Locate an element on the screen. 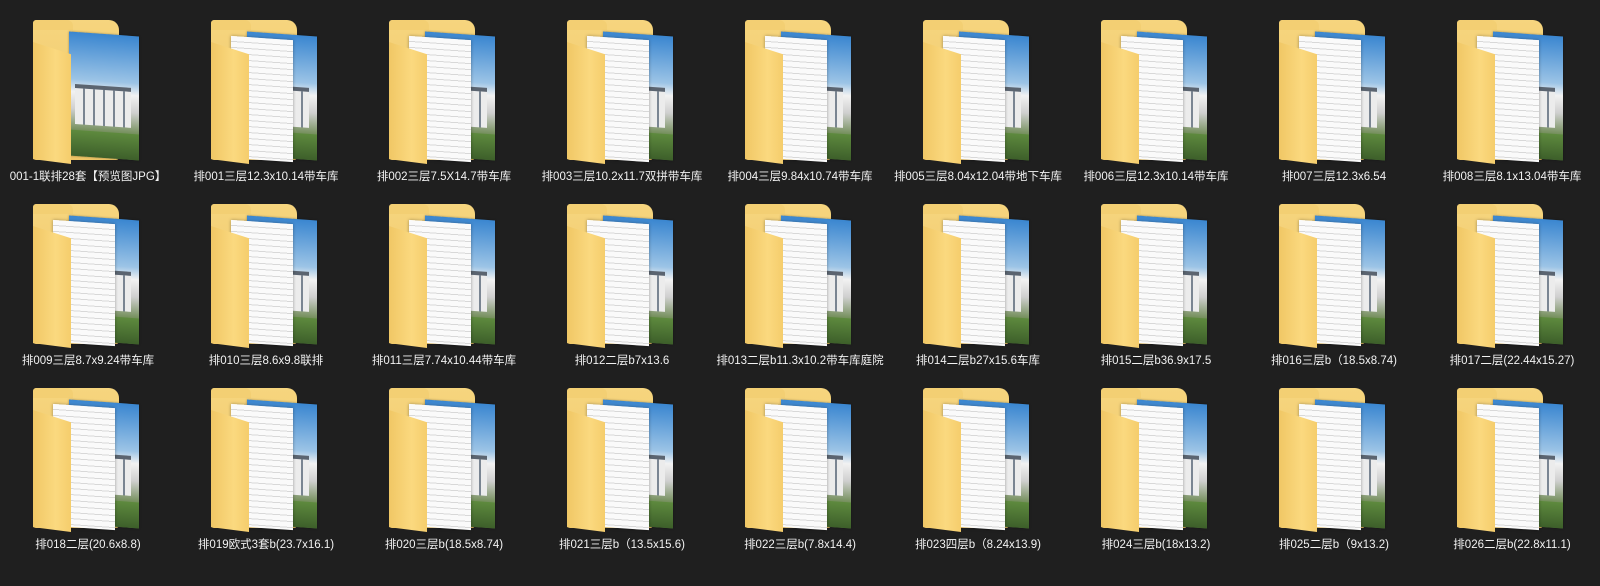  folder-item: 001-1联排28套【预览图JPG】 is located at coordinates (88, 108).